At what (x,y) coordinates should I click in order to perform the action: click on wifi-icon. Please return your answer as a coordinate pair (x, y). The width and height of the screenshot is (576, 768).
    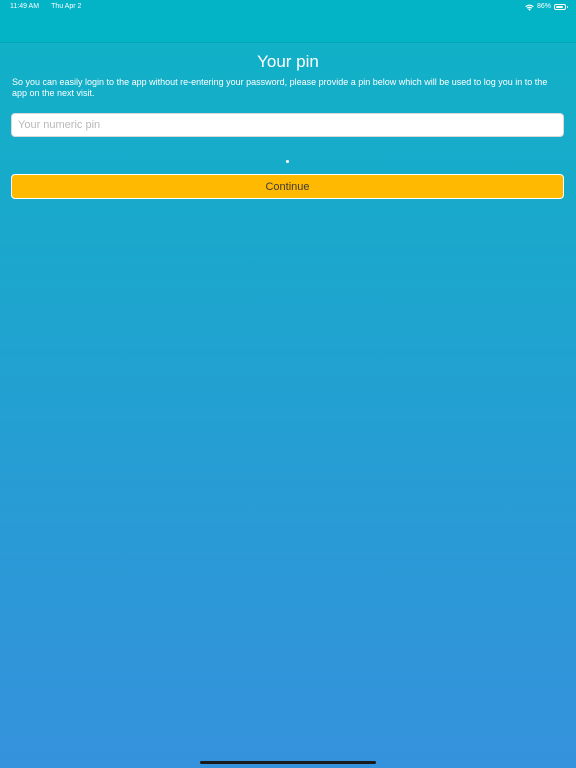
    Looking at the image, I should click on (529, 7).